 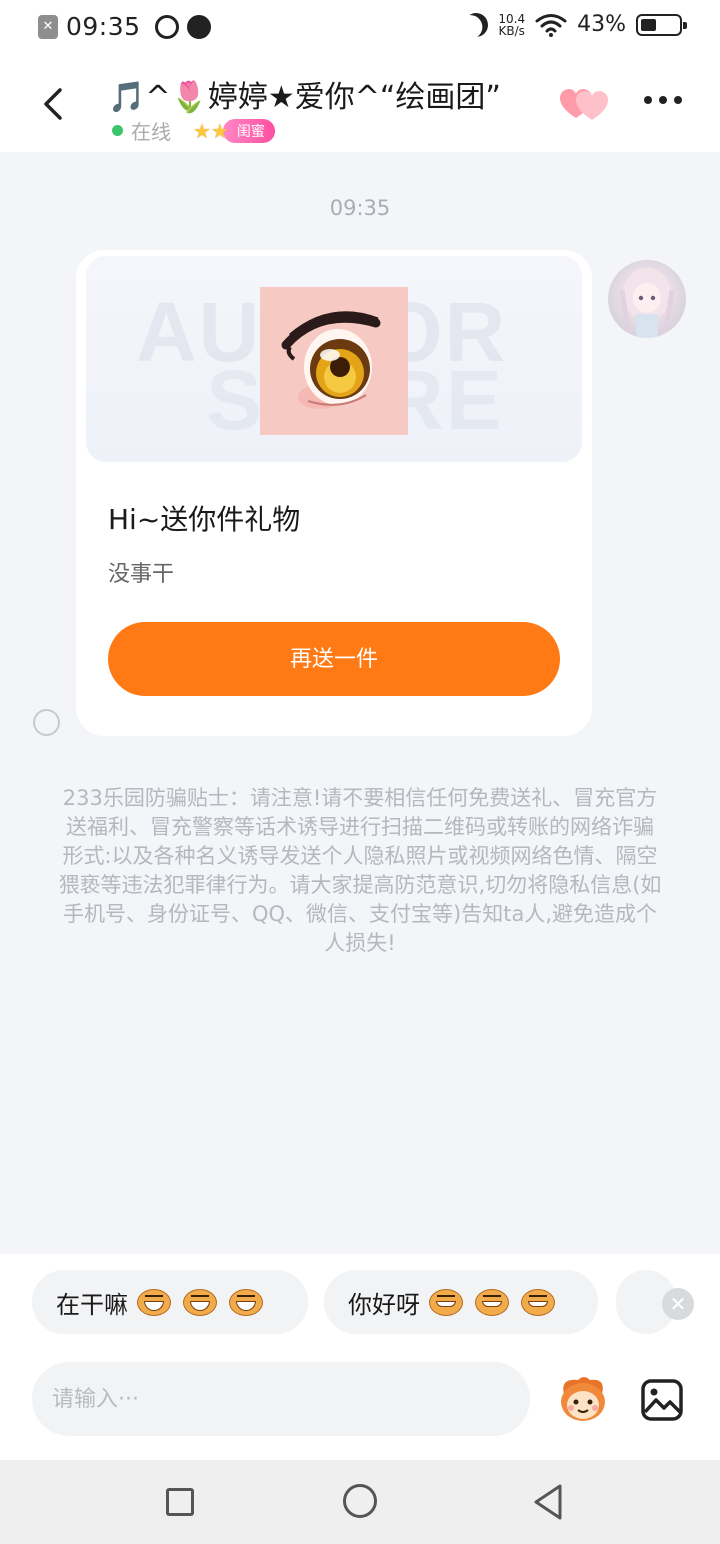 I want to click on triangle-back-icon, so click(x=548, y=1502).